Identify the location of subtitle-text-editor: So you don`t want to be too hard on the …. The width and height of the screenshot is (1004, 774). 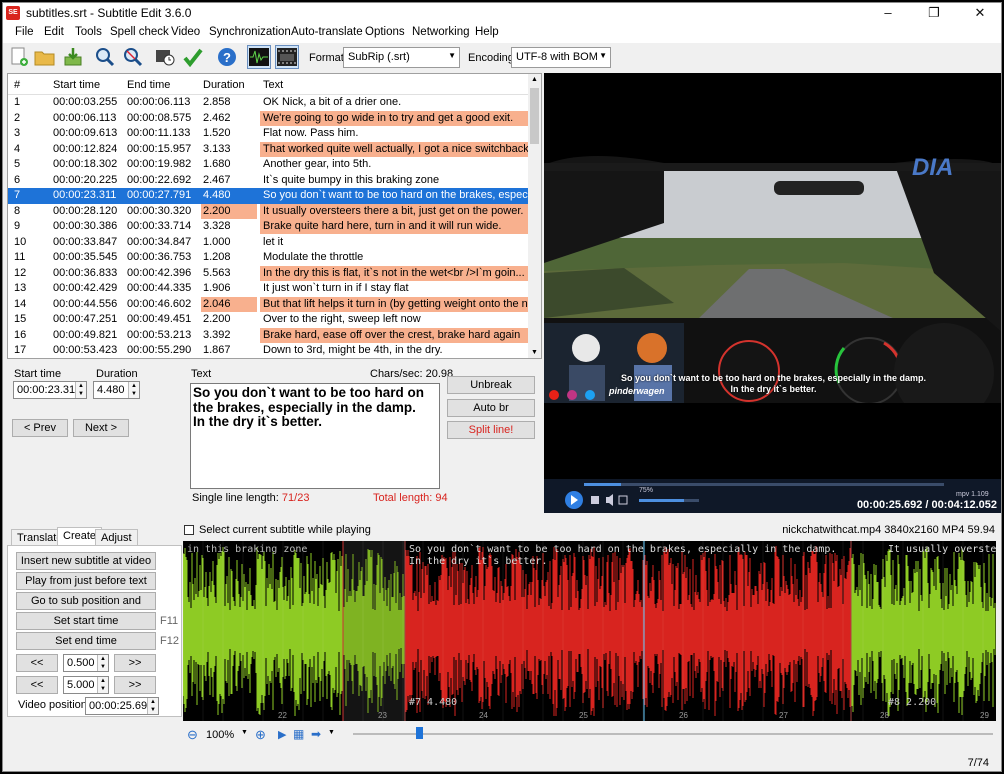
(315, 436).